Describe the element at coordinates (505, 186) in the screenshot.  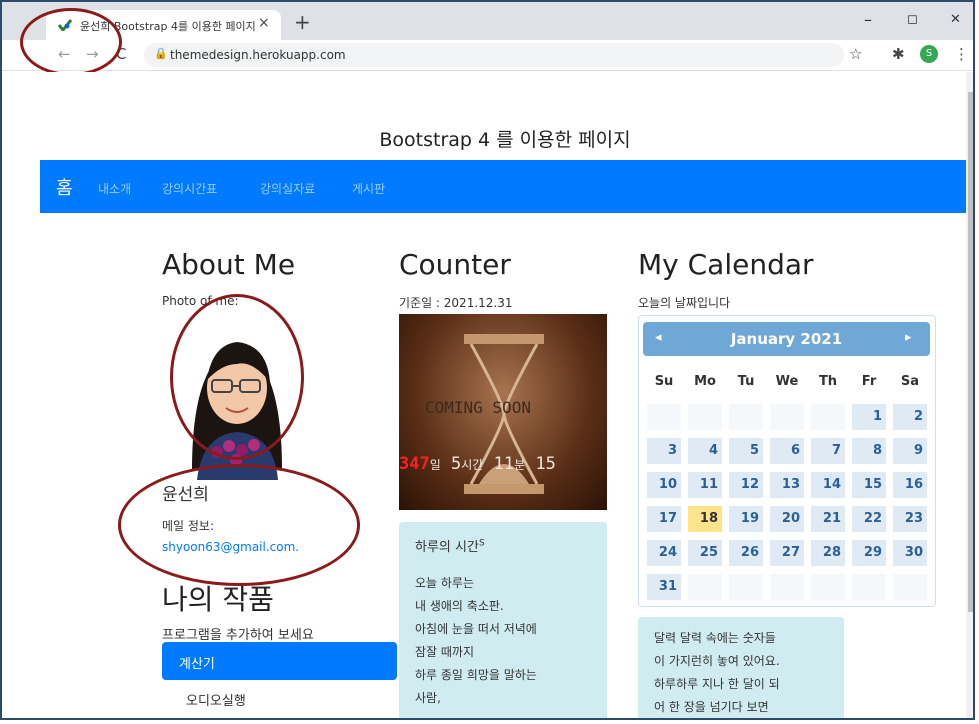
I see `main-navbar: 홈 내소개 강의시간표 강의실자료 게시판` at that location.